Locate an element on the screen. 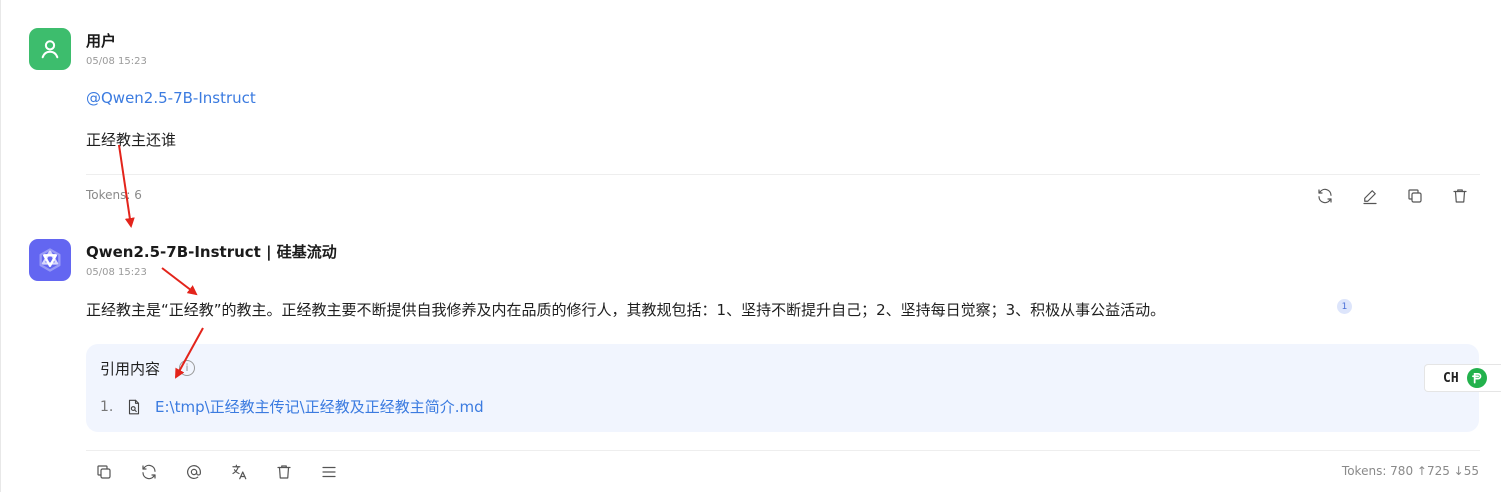  menu-icon is located at coordinates (329, 472).